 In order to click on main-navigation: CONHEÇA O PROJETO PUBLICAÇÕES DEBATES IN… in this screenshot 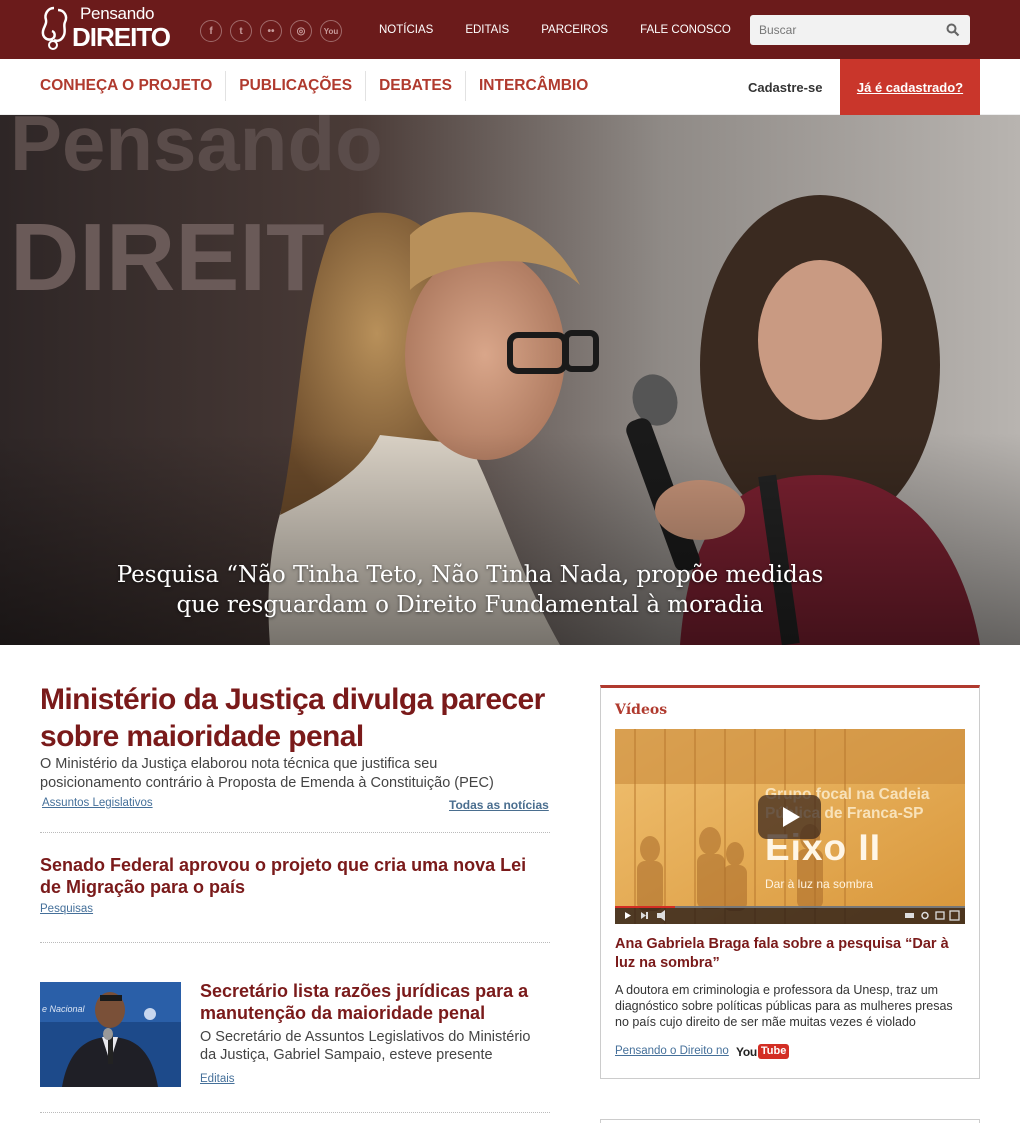, I will do `click(320, 86)`.